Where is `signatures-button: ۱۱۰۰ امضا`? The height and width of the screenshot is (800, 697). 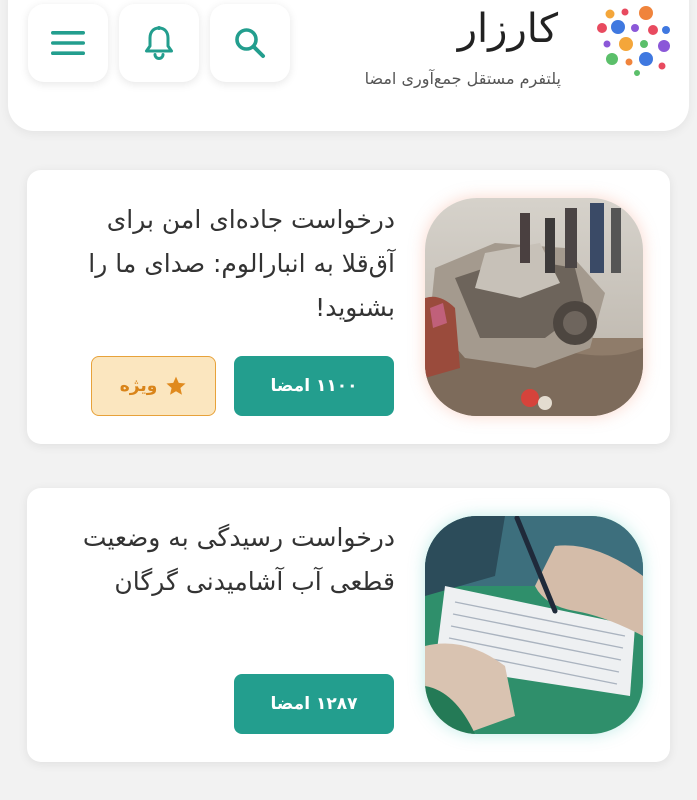
signatures-button: ۱۱۰۰ امضا is located at coordinates (314, 386).